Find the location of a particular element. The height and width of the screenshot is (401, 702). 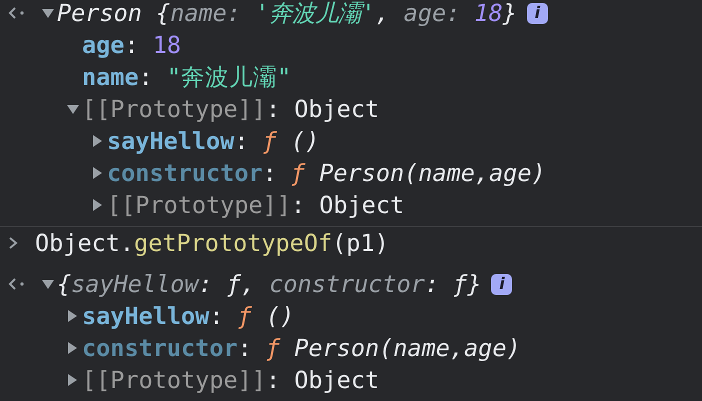

chevron-right-icon is located at coordinates (13, 243).